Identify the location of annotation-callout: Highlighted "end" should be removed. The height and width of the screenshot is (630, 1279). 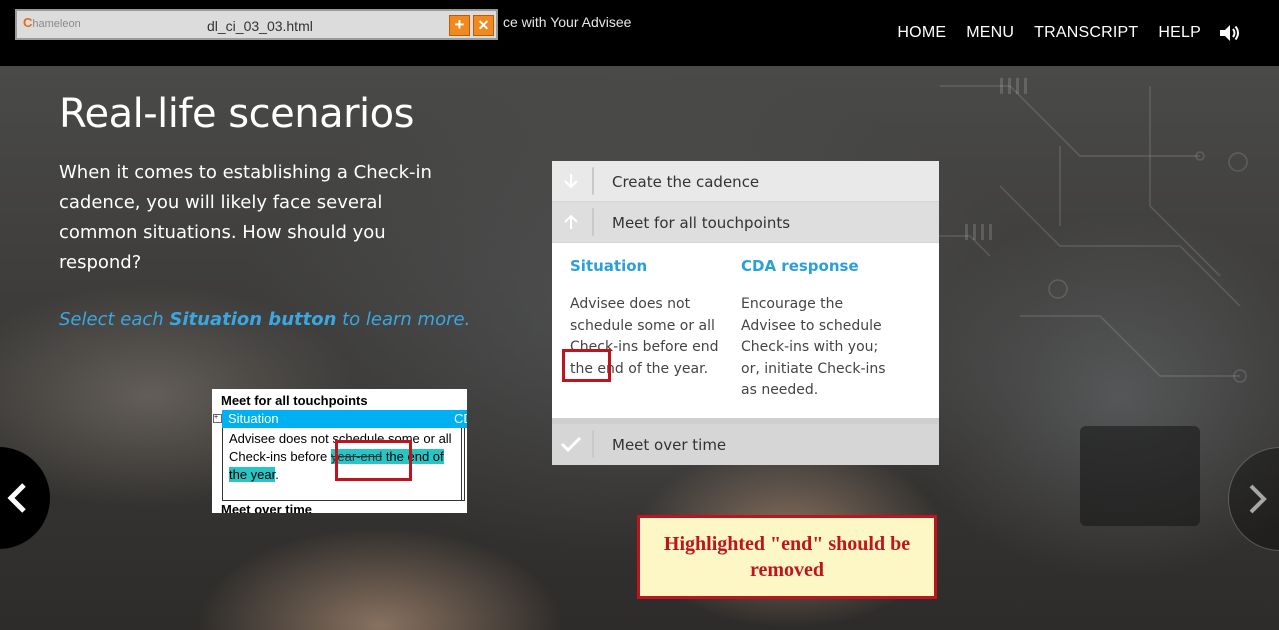
(787, 557).